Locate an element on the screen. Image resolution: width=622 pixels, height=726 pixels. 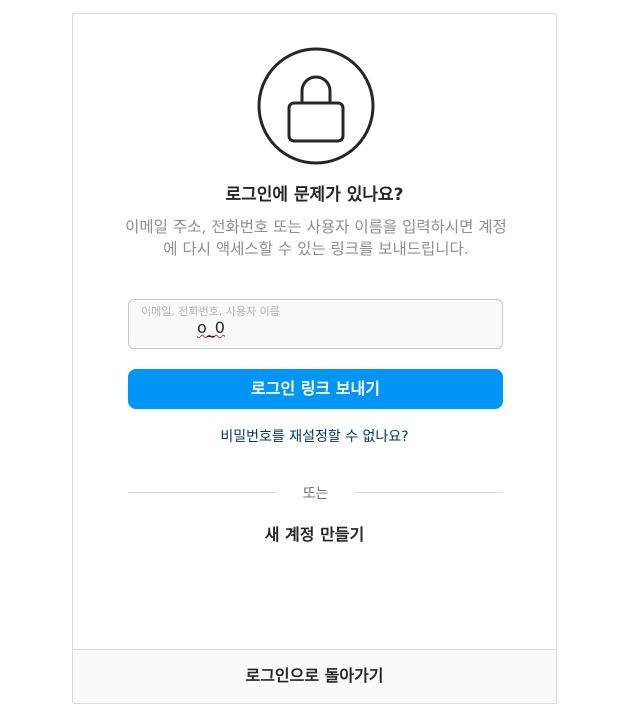
page-title: 로그인에 문제가 있나요? is located at coordinates (314, 195).